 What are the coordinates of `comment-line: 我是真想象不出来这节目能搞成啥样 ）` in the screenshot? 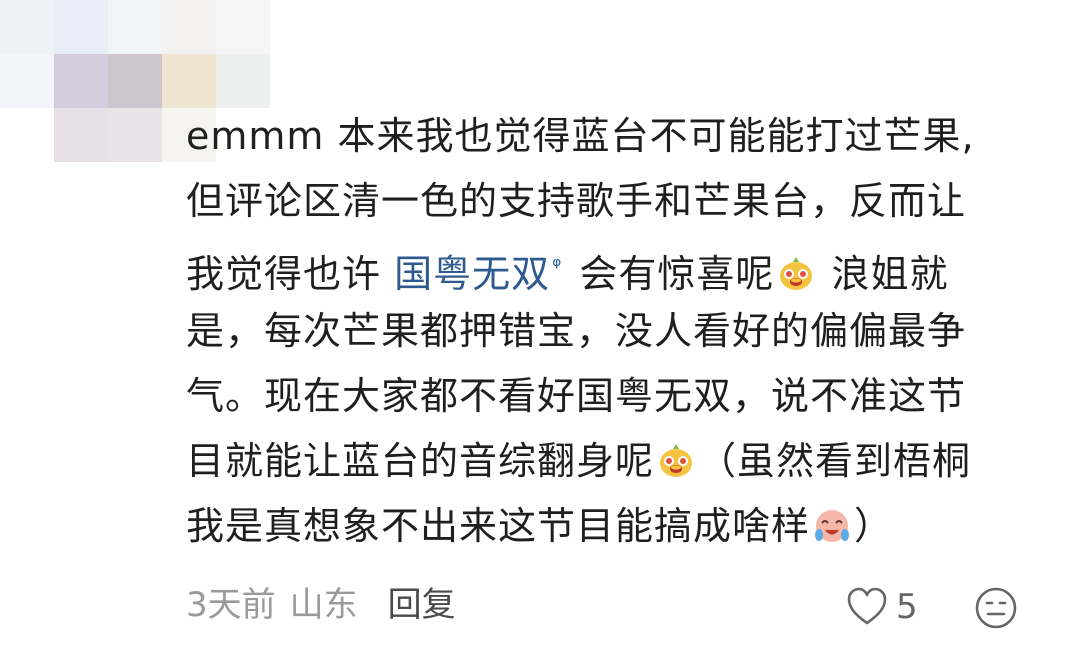 It's located at (616, 526).